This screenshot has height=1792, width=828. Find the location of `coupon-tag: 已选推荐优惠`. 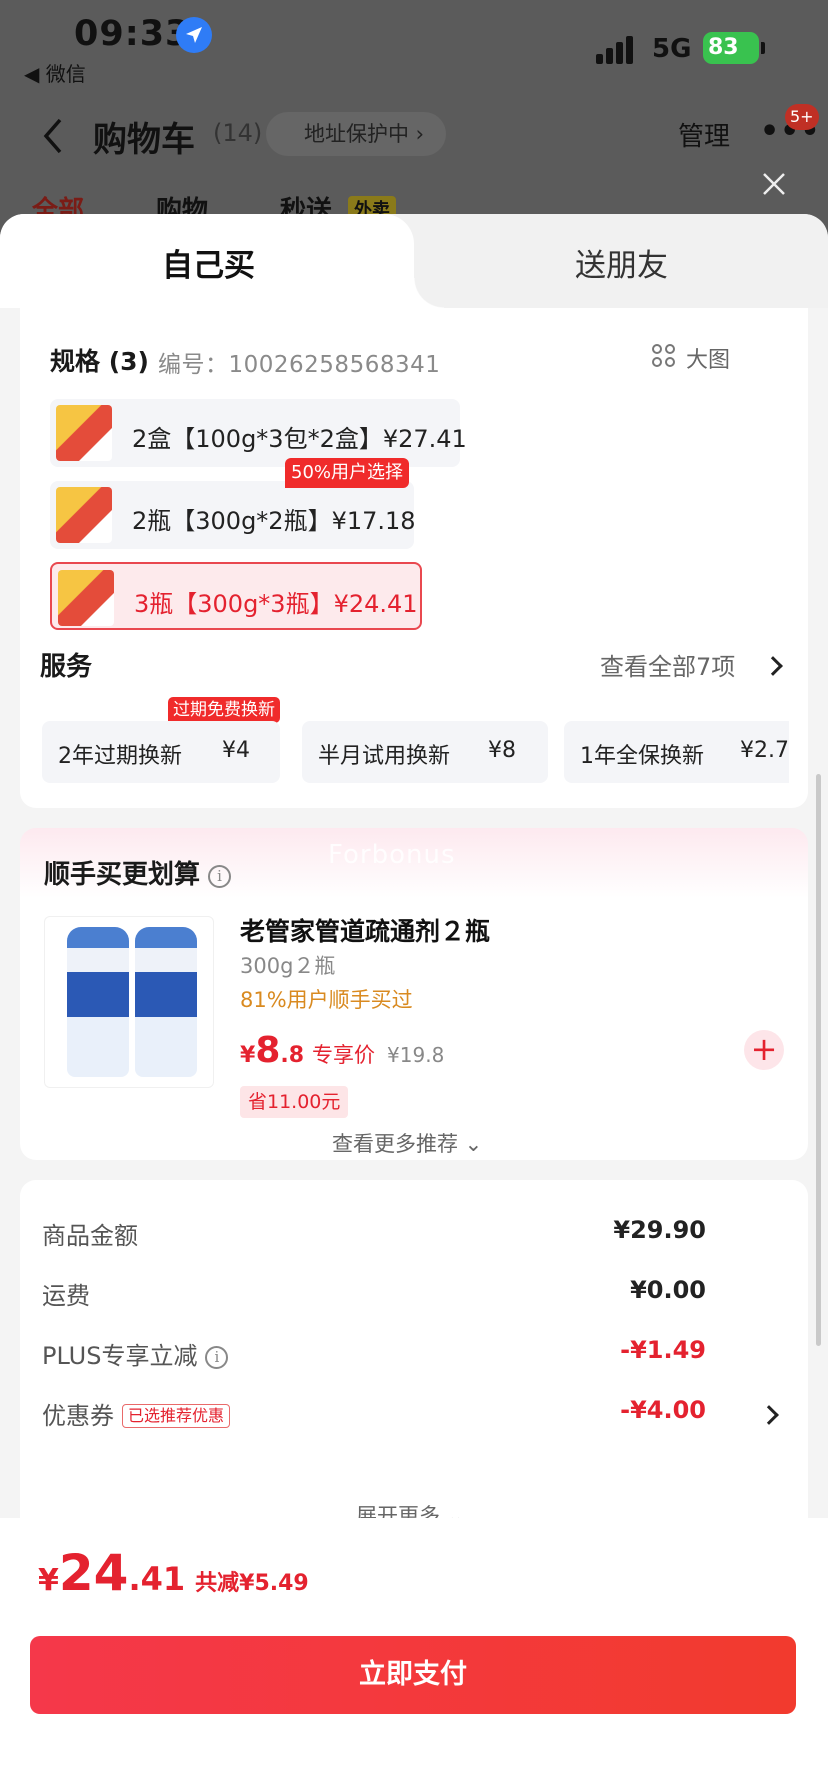

coupon-tag: 已选推荐优惠 is located at coordinates (176, 1416).